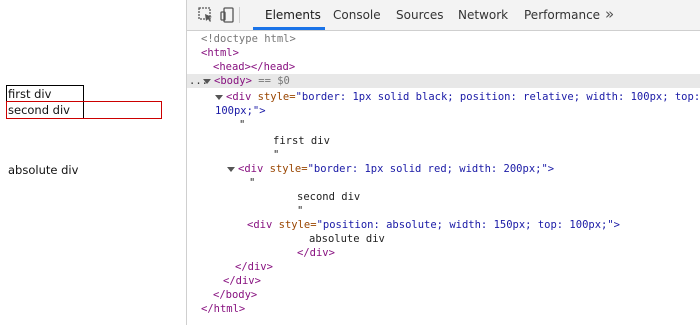 Image resolution: width=700 pixels, height=325 pixels. I want to click on more-tabs-icon: », so click(609, 15).